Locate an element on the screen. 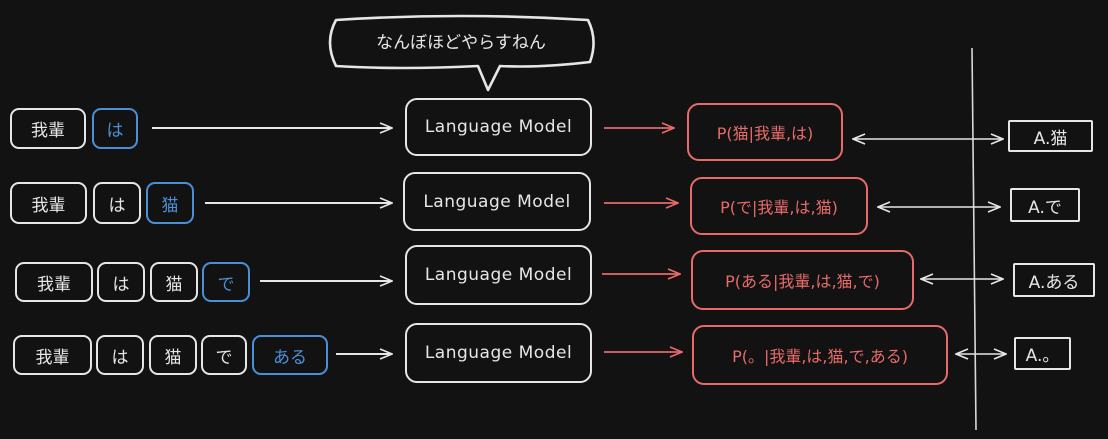 This screenshot has width=1108, height=439. token-box: で is located at coordinates (224, 355).